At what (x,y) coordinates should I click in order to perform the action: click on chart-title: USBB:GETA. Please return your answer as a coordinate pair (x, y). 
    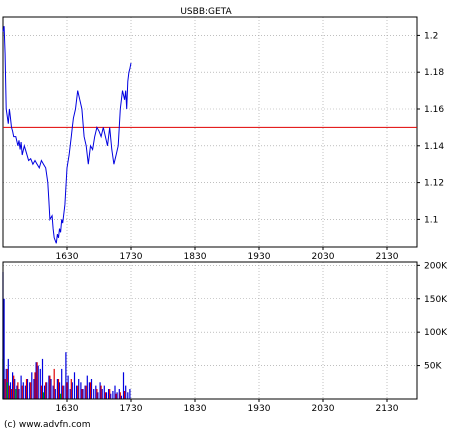
    Looking at the image, I should click on (206, 12).